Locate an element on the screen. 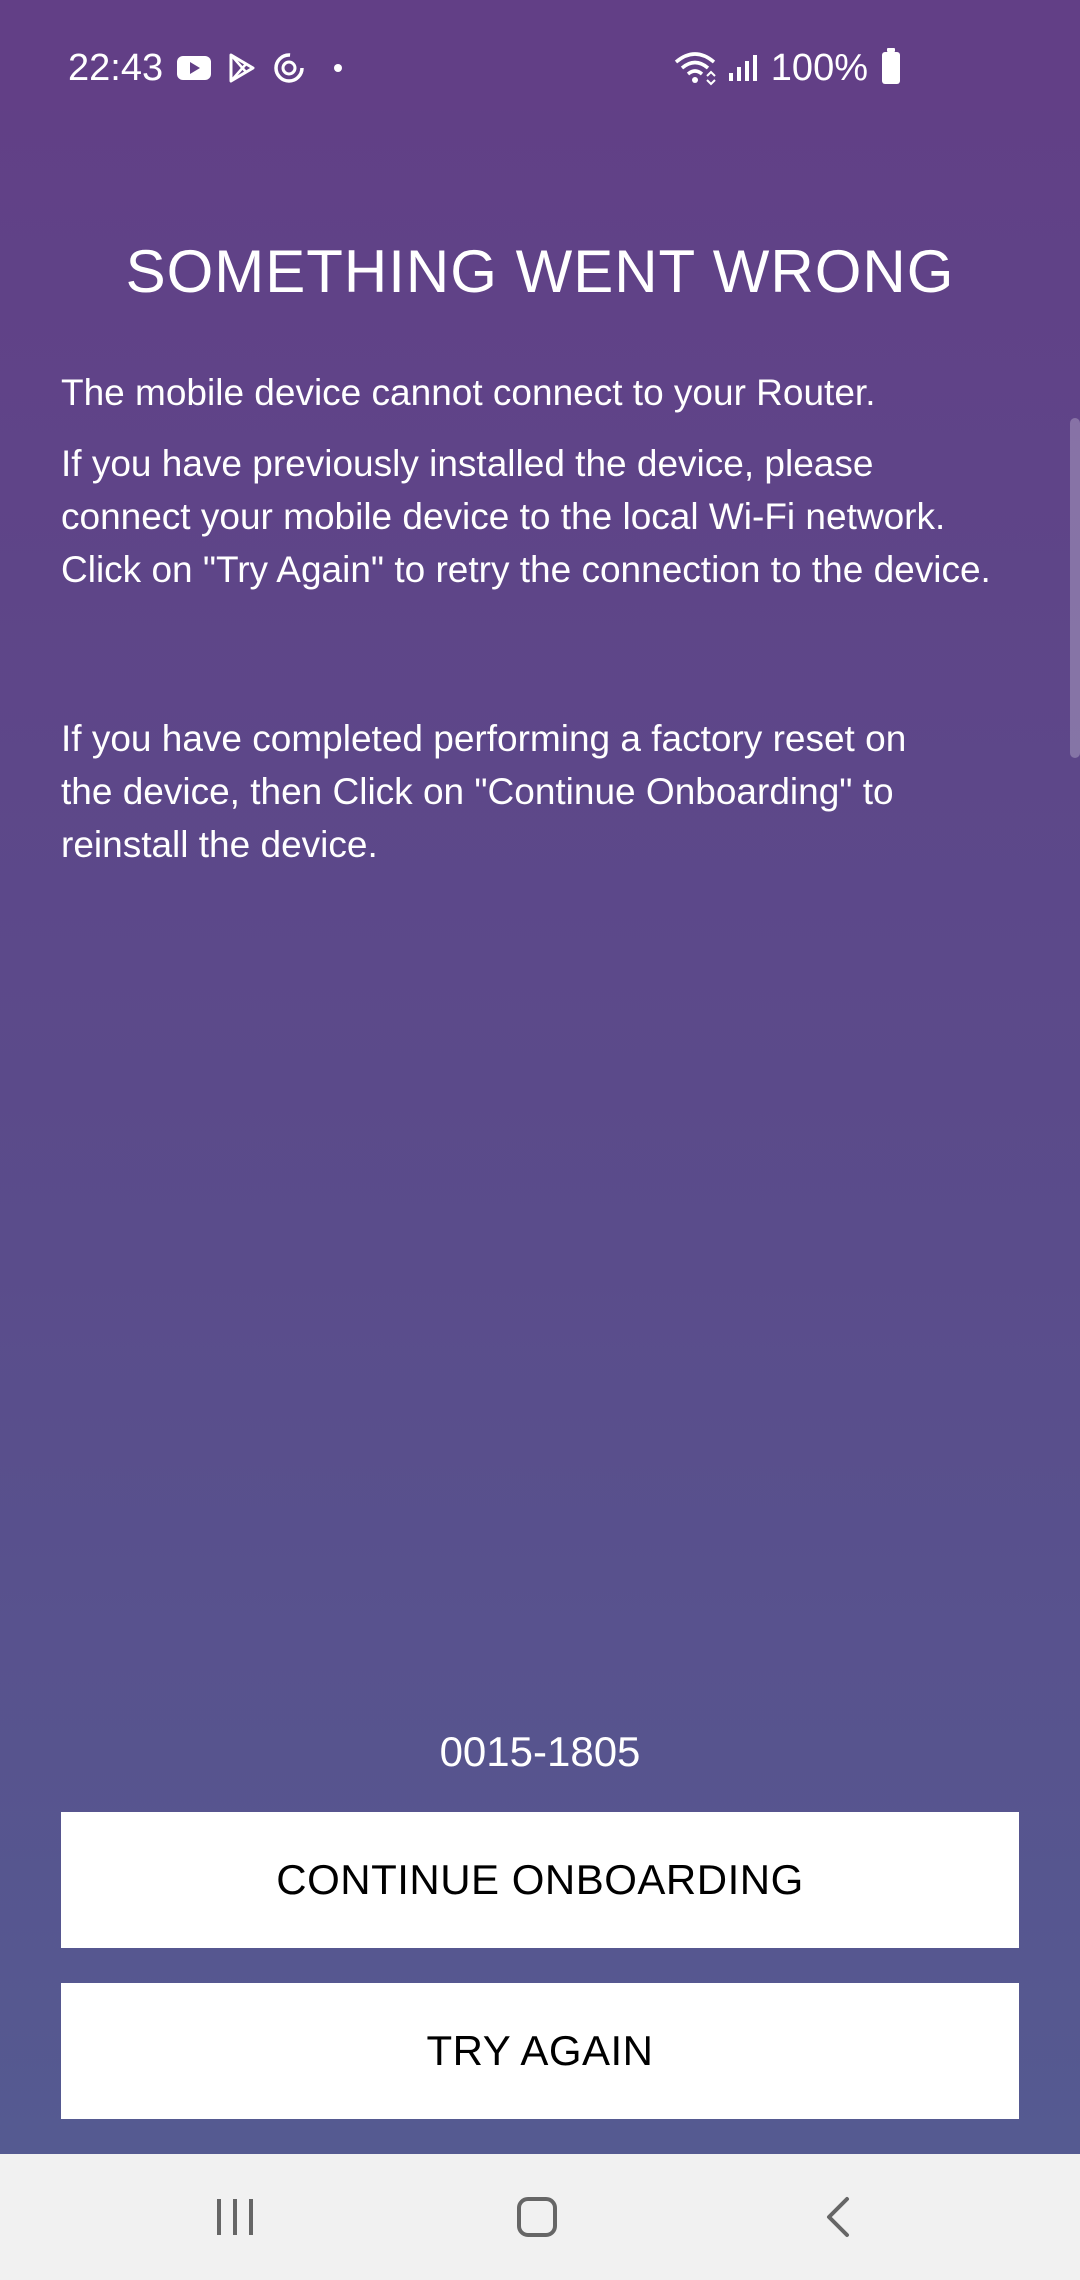 The height and width of the screenshot is (2280, 1080). back-button is located at coordinates (839, 2217).